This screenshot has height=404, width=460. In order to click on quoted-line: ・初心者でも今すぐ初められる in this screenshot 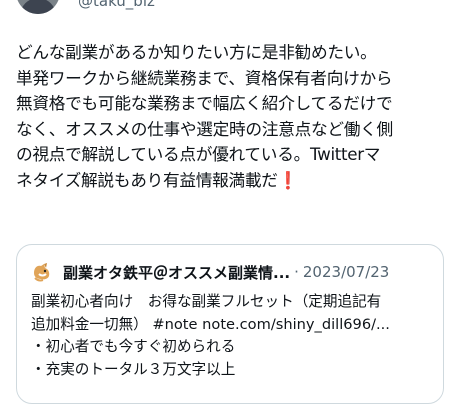, I will do `click(133, 346)`.